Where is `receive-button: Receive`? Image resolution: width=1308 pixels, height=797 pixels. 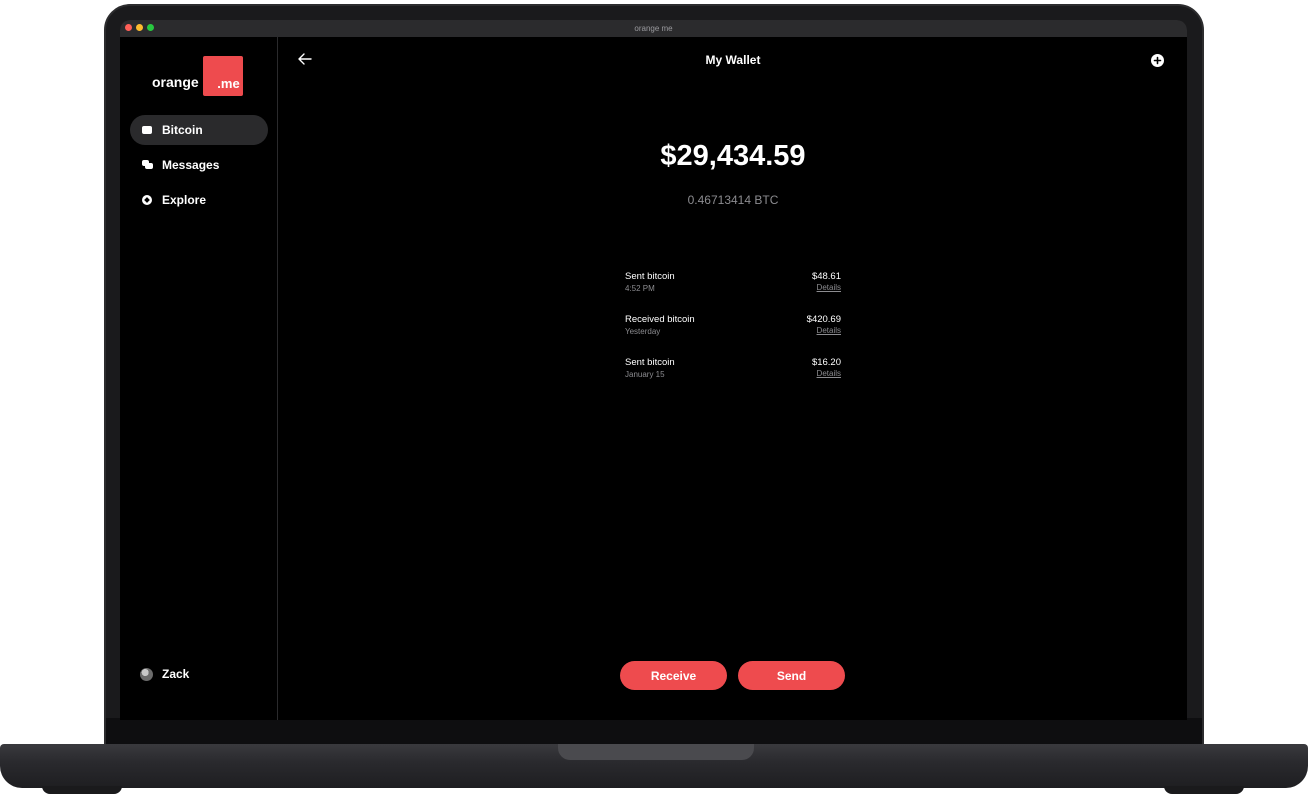
receive-button: Receive is located at coordinates (673, 675).